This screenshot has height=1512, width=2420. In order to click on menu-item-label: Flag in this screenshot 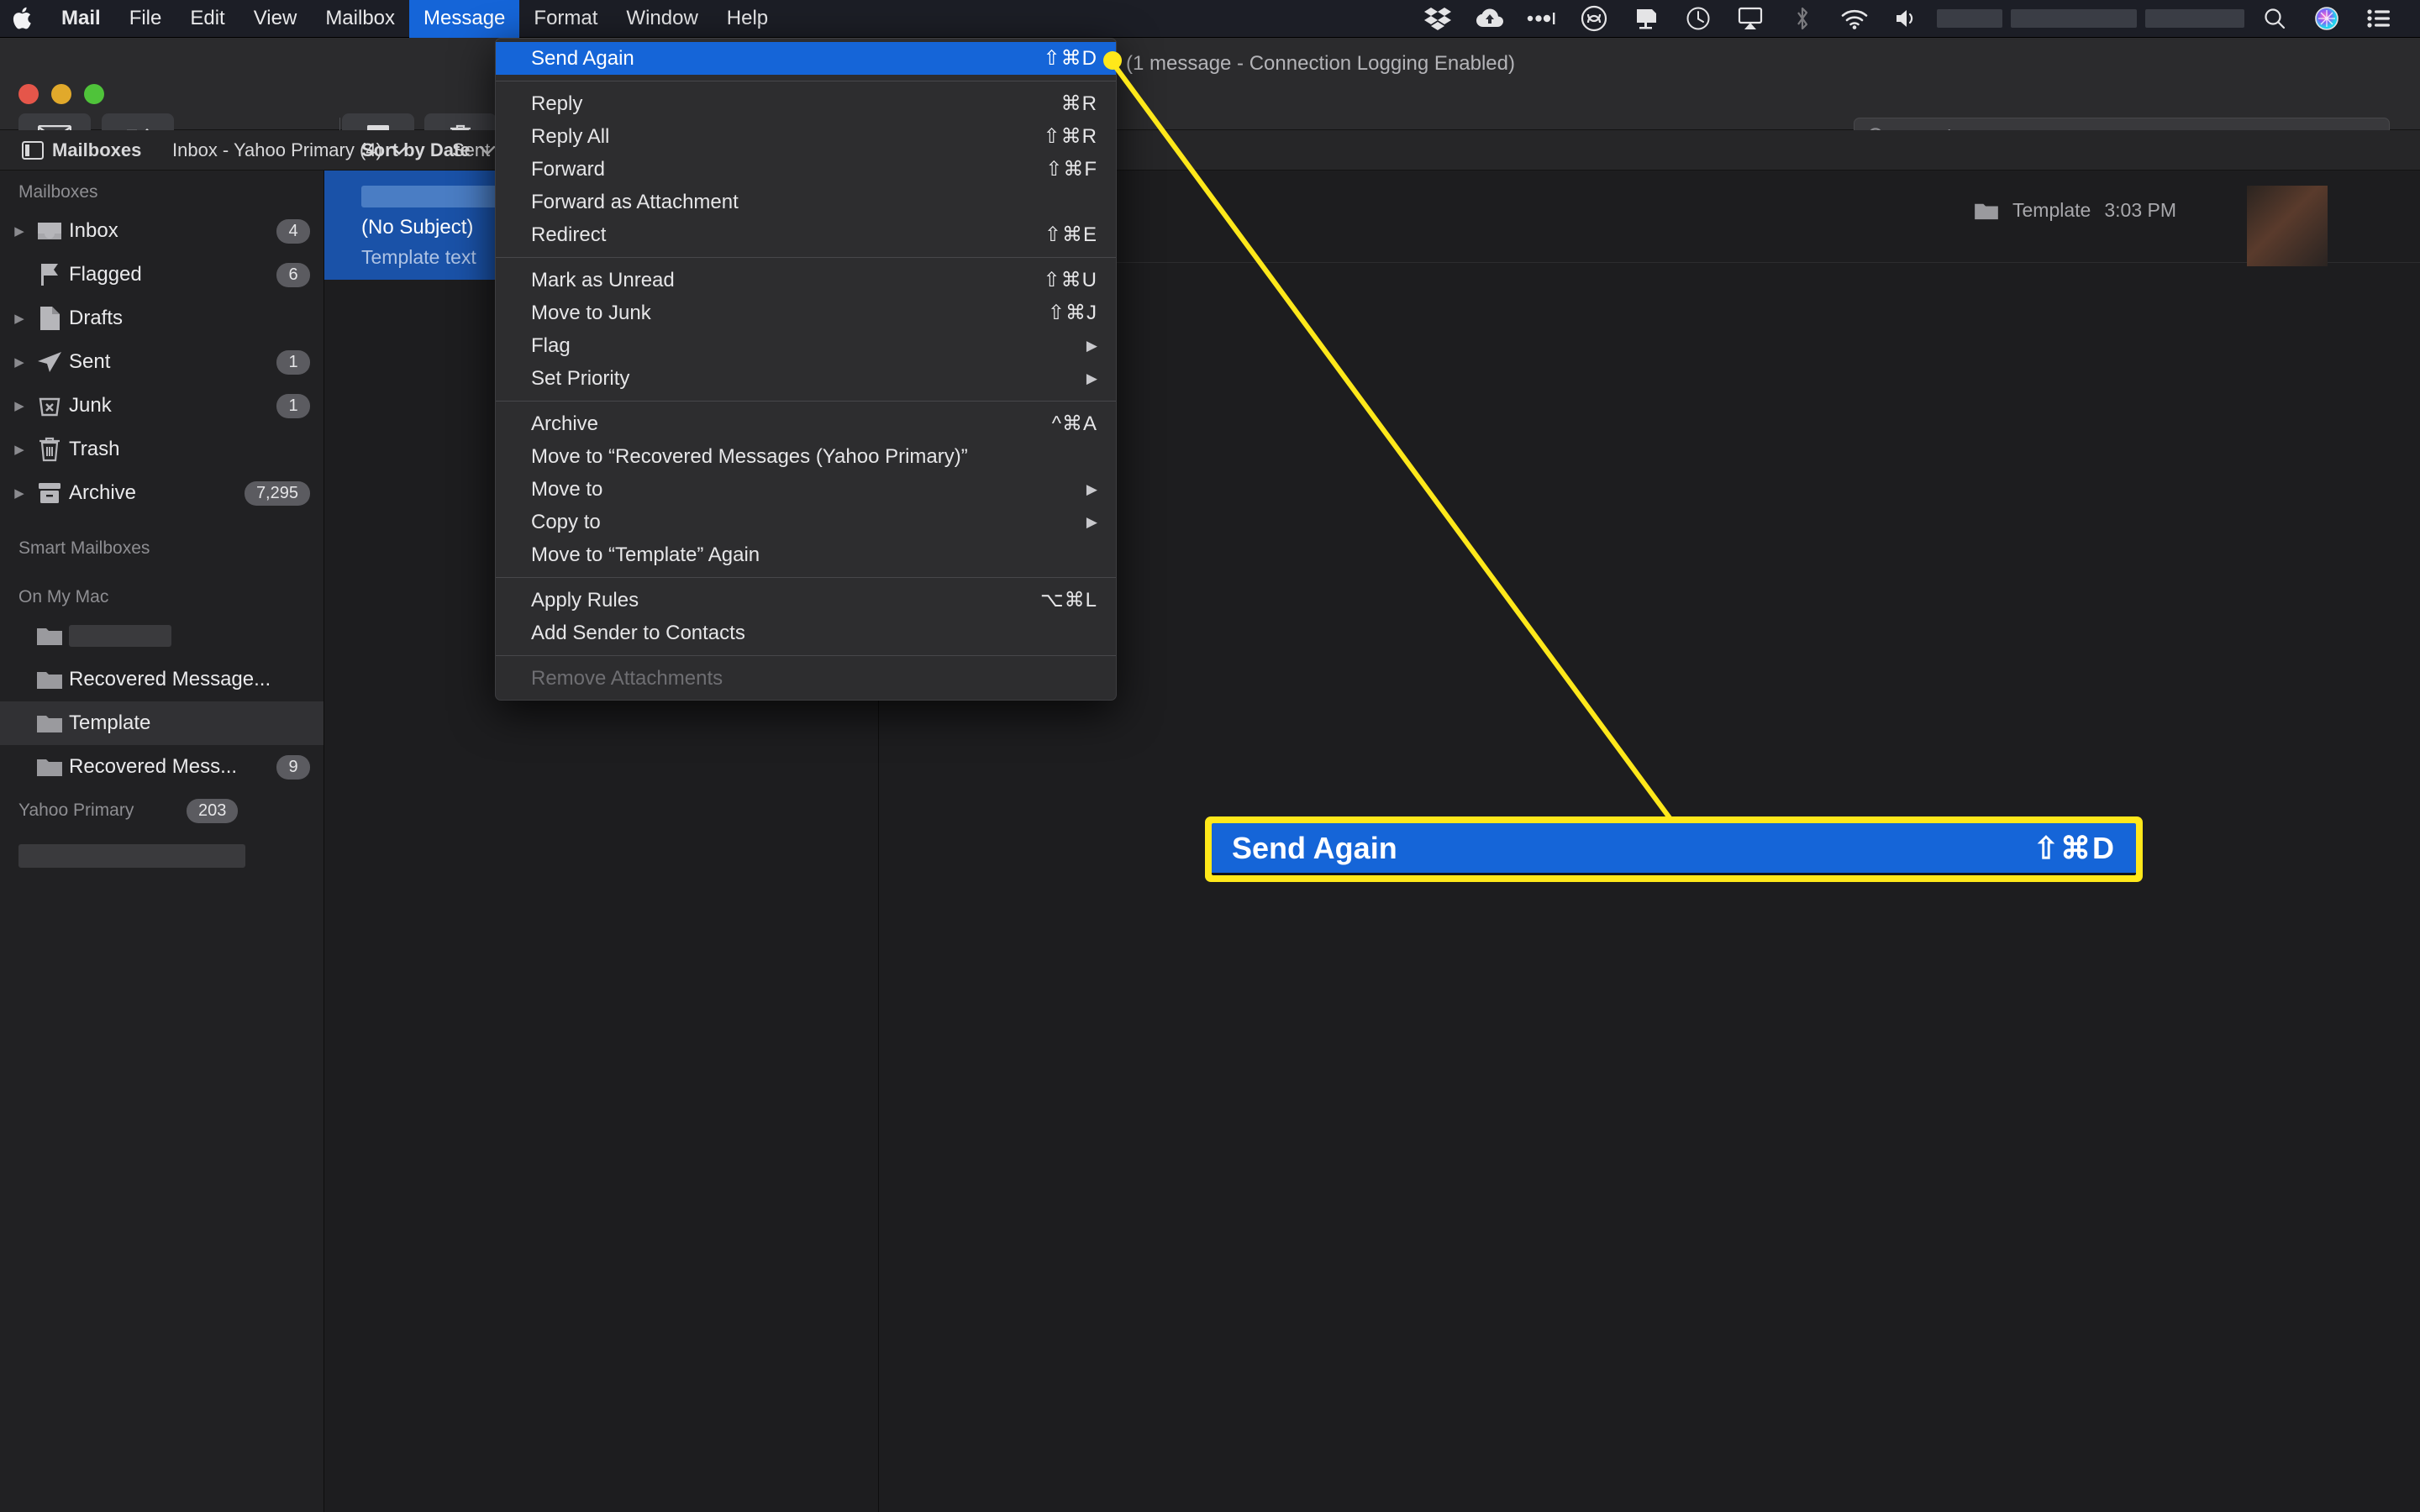, I will do `click(551, 345)`.